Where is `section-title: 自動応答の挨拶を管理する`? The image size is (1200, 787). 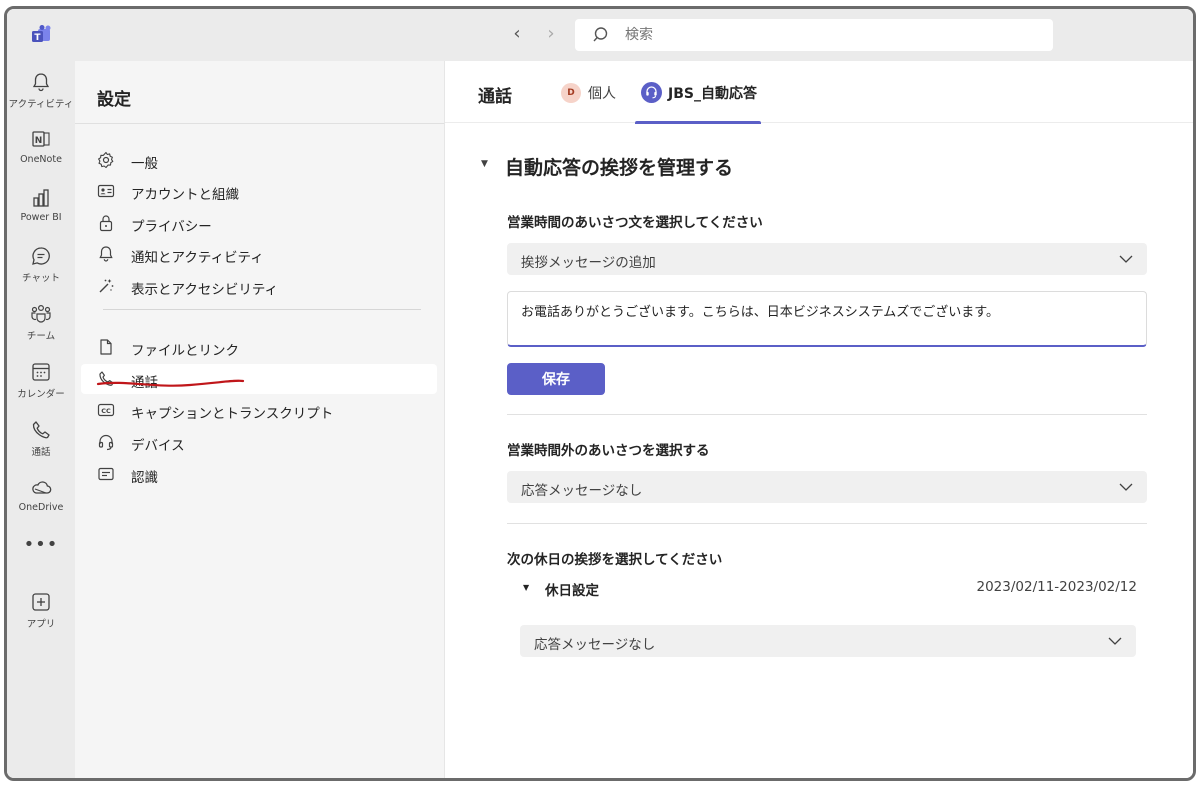
section-title: 自動応答の挨拶を管理する is located at coordinates (619, 168).